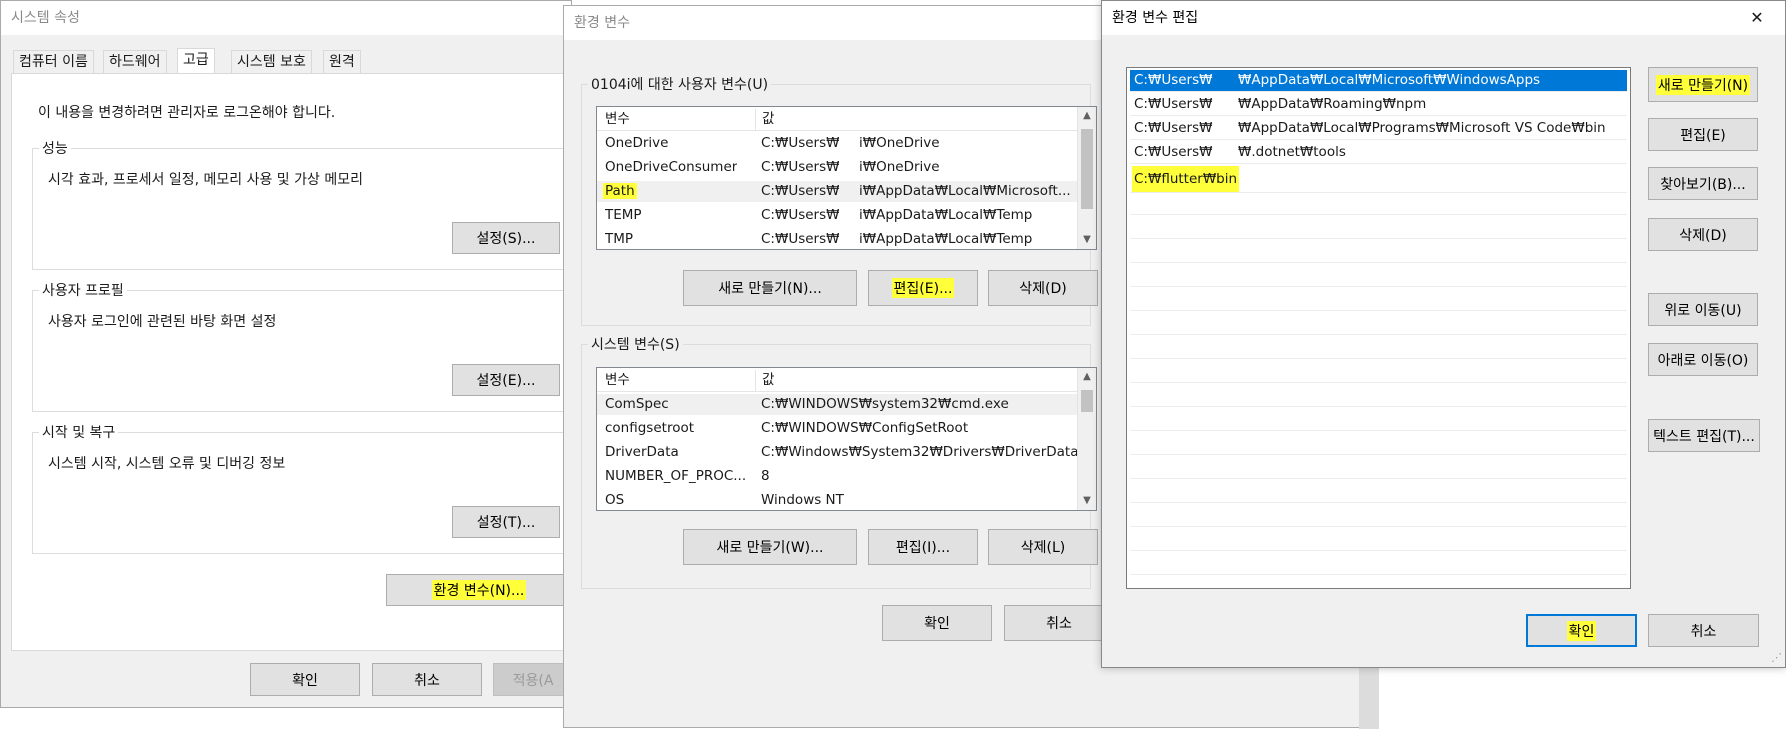  I want to click on tab-computer-name: 컴퓨터 이름, so click(53, 62).